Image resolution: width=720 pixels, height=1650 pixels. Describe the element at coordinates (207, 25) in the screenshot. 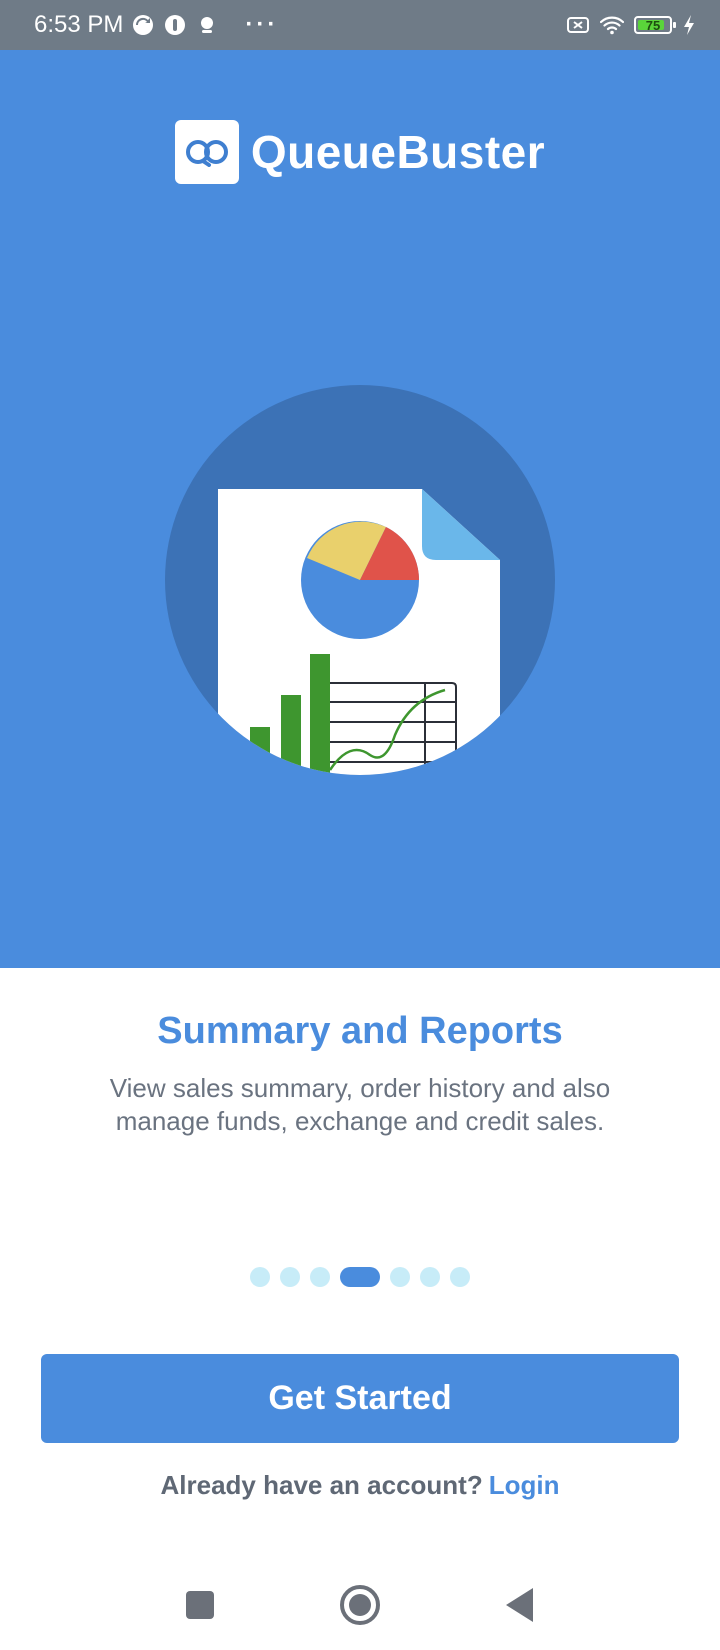

I see `notification-icon` at that location.